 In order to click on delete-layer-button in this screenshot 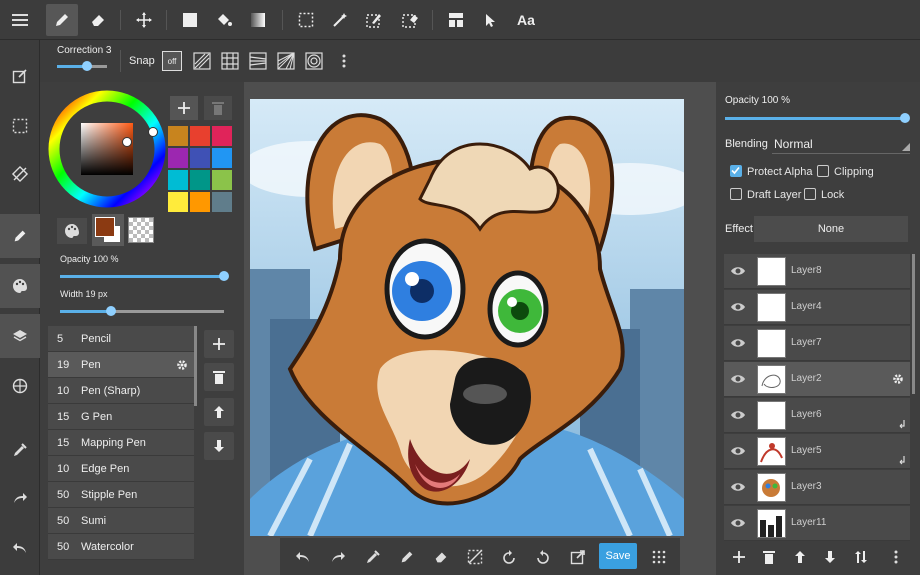, I will do `click(769, 557)`.